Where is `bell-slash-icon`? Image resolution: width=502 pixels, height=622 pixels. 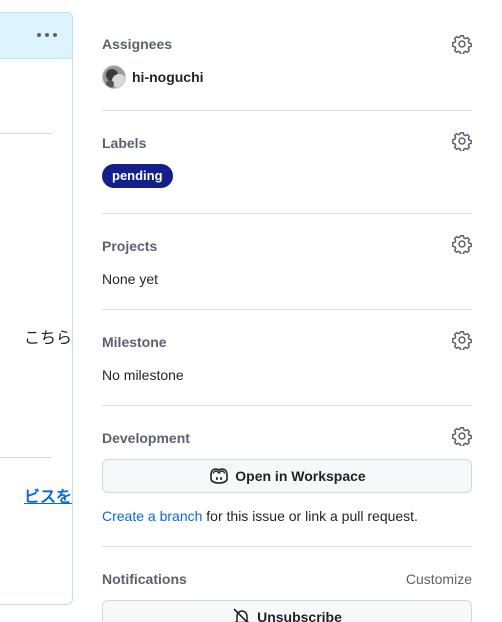
bell-slash-icon is located at coordinates (241, 615).